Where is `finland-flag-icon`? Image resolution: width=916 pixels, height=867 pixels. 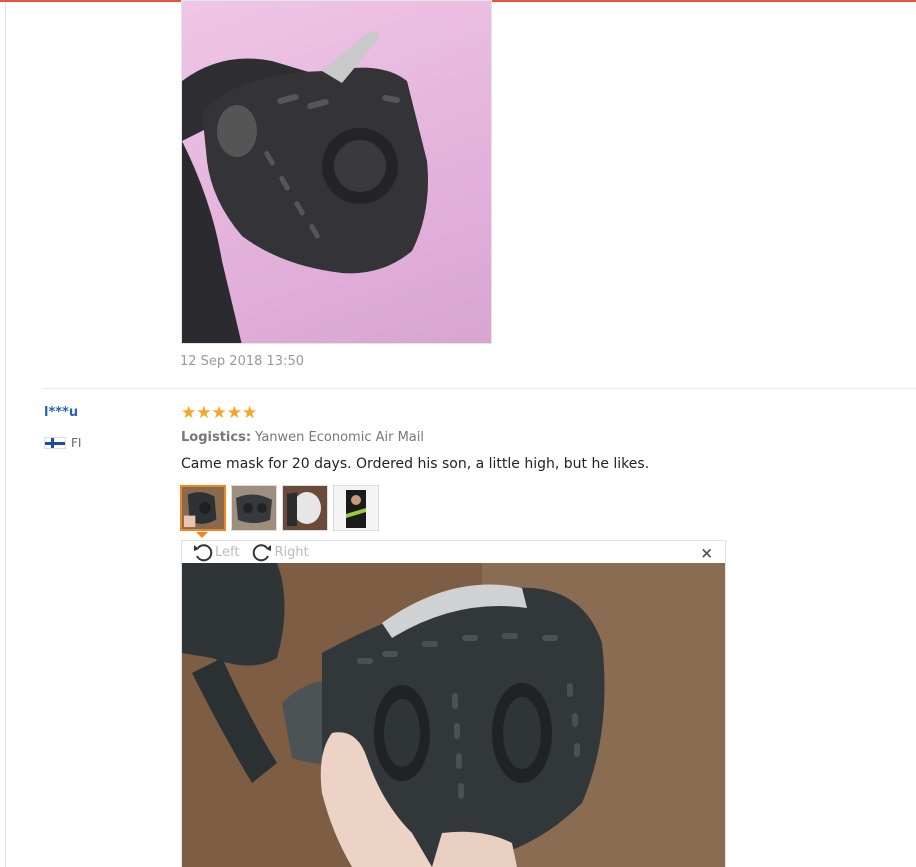 finland-flag-icon is located at coordinates (55, 443).